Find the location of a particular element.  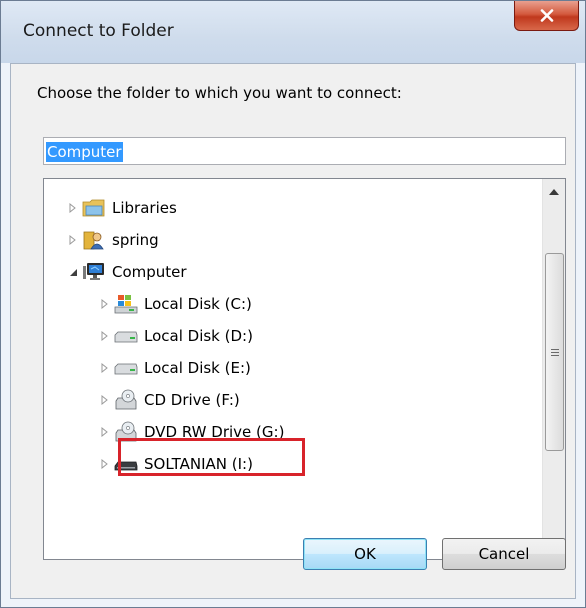

title-bar: Connect to Folder is located at coordinates (293, 32).